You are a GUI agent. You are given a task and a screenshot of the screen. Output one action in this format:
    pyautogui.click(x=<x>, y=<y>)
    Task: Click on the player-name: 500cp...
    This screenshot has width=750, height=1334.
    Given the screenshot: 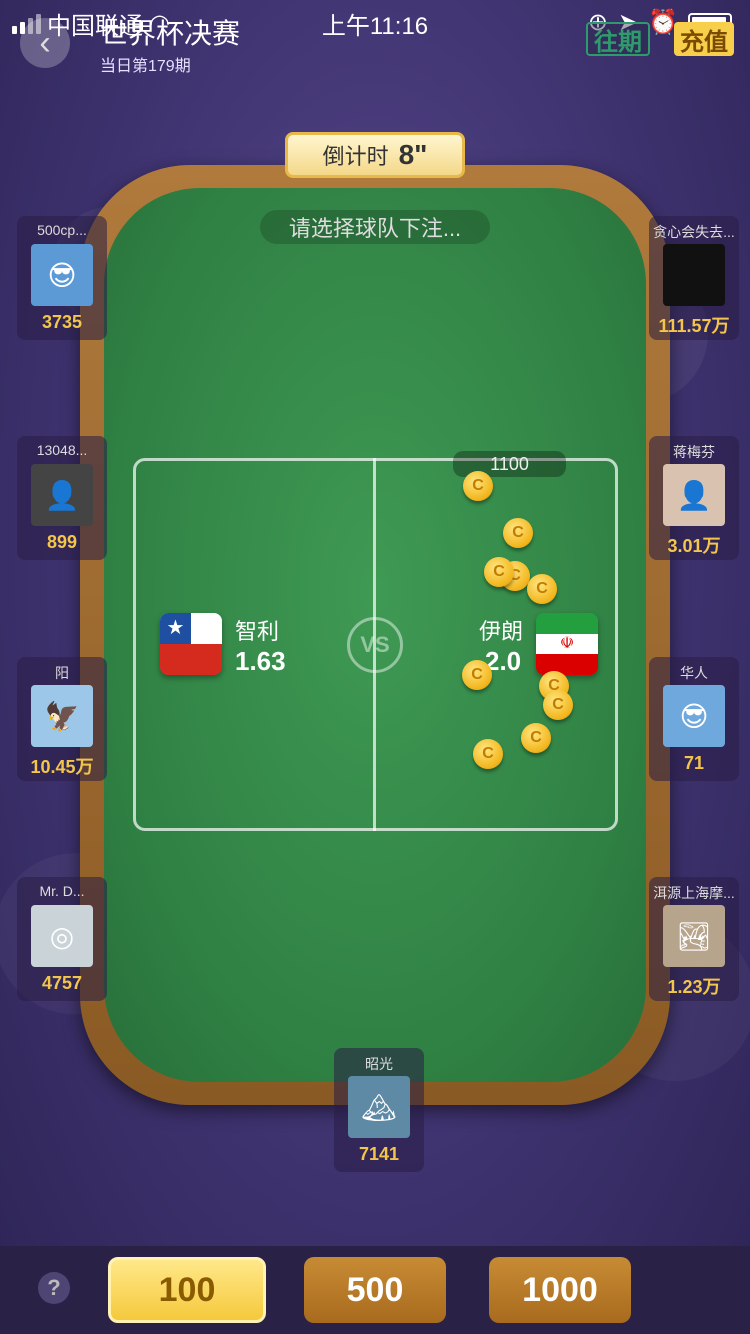 What is the action you would take?
    pyautogui.click(x=62, y=230)
    